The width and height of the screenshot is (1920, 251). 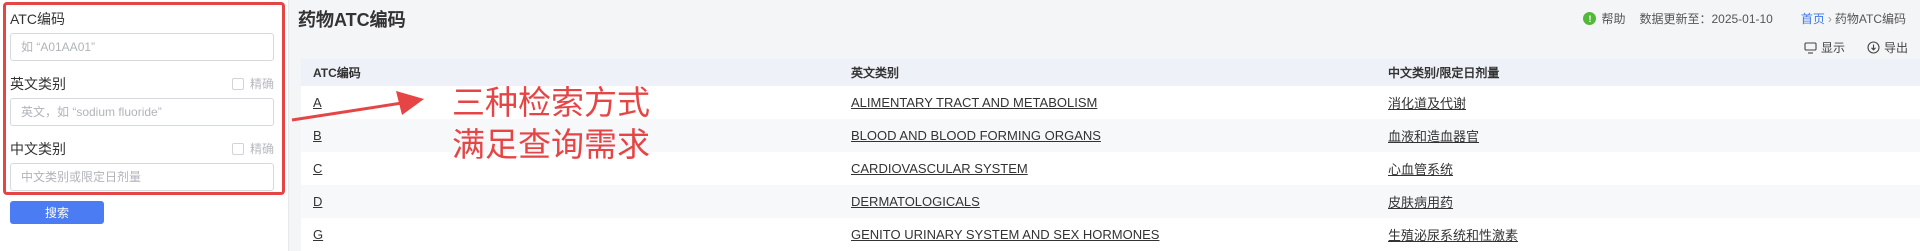 I want to click on annotation-line-1: 三种检索方式, so click(x=551, y=102).